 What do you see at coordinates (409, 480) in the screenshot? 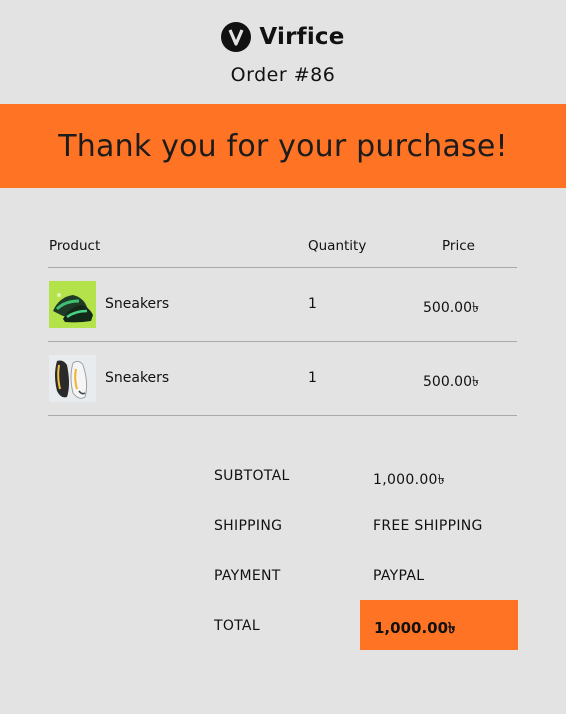
I see `subtotal-value: 1,000.00৳` at bounding box center [409, 480].